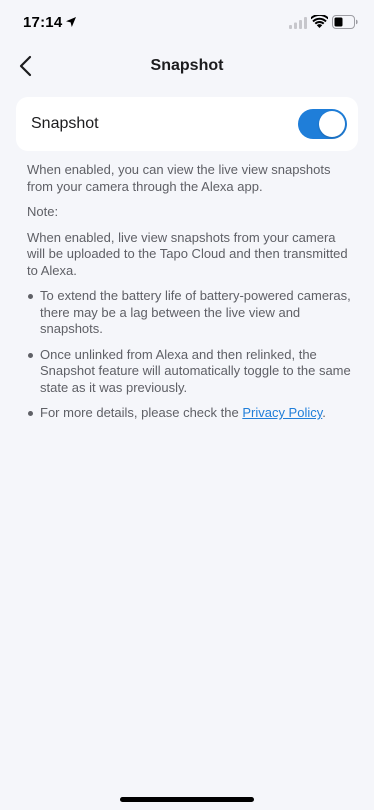 The width and height of the screenshot is (374, 810). What do you see at coordinates (319, 21) in the screenshot?
I see `wifi-icon` at bounding box center [319, 21].